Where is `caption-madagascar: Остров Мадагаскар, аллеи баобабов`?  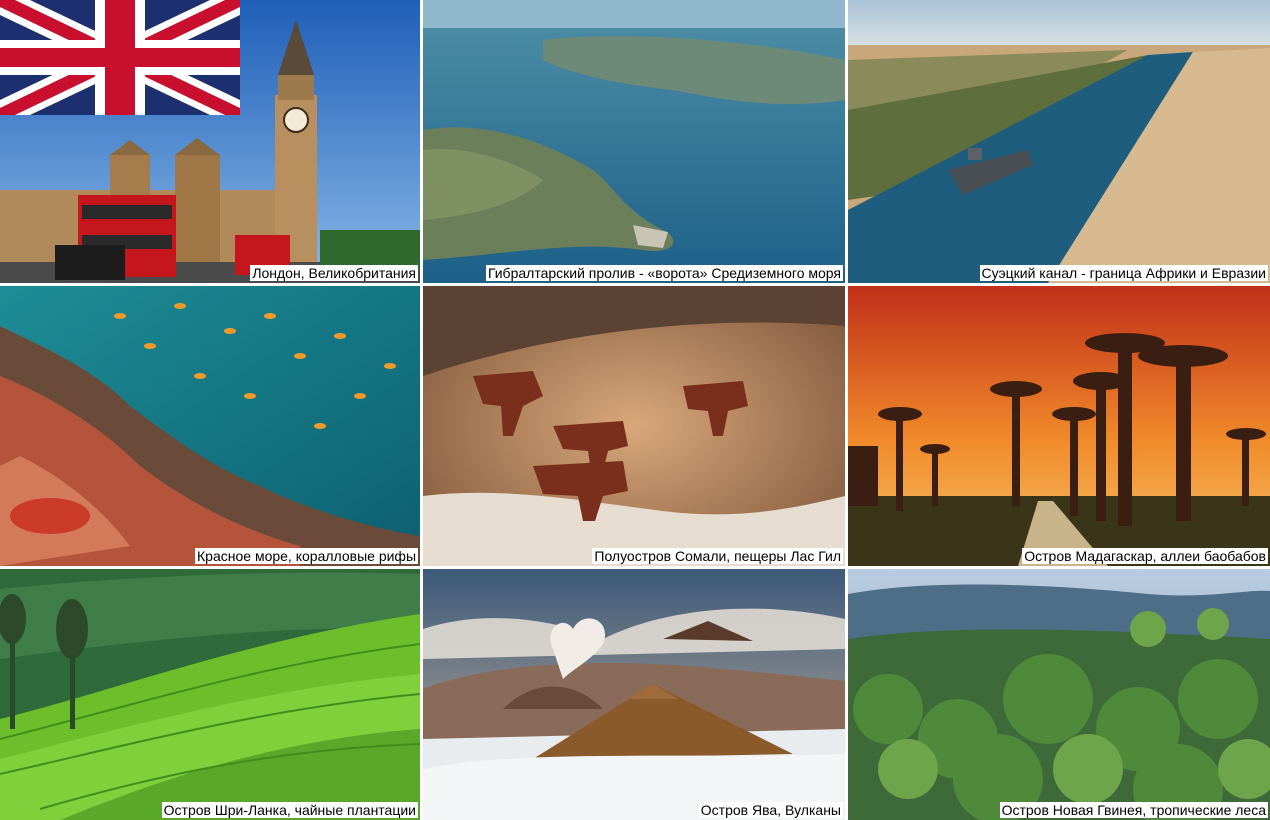
caption-madagascar: Остров Мадагаскар, аллеи баобабов is located at coordinates (1145, 556).